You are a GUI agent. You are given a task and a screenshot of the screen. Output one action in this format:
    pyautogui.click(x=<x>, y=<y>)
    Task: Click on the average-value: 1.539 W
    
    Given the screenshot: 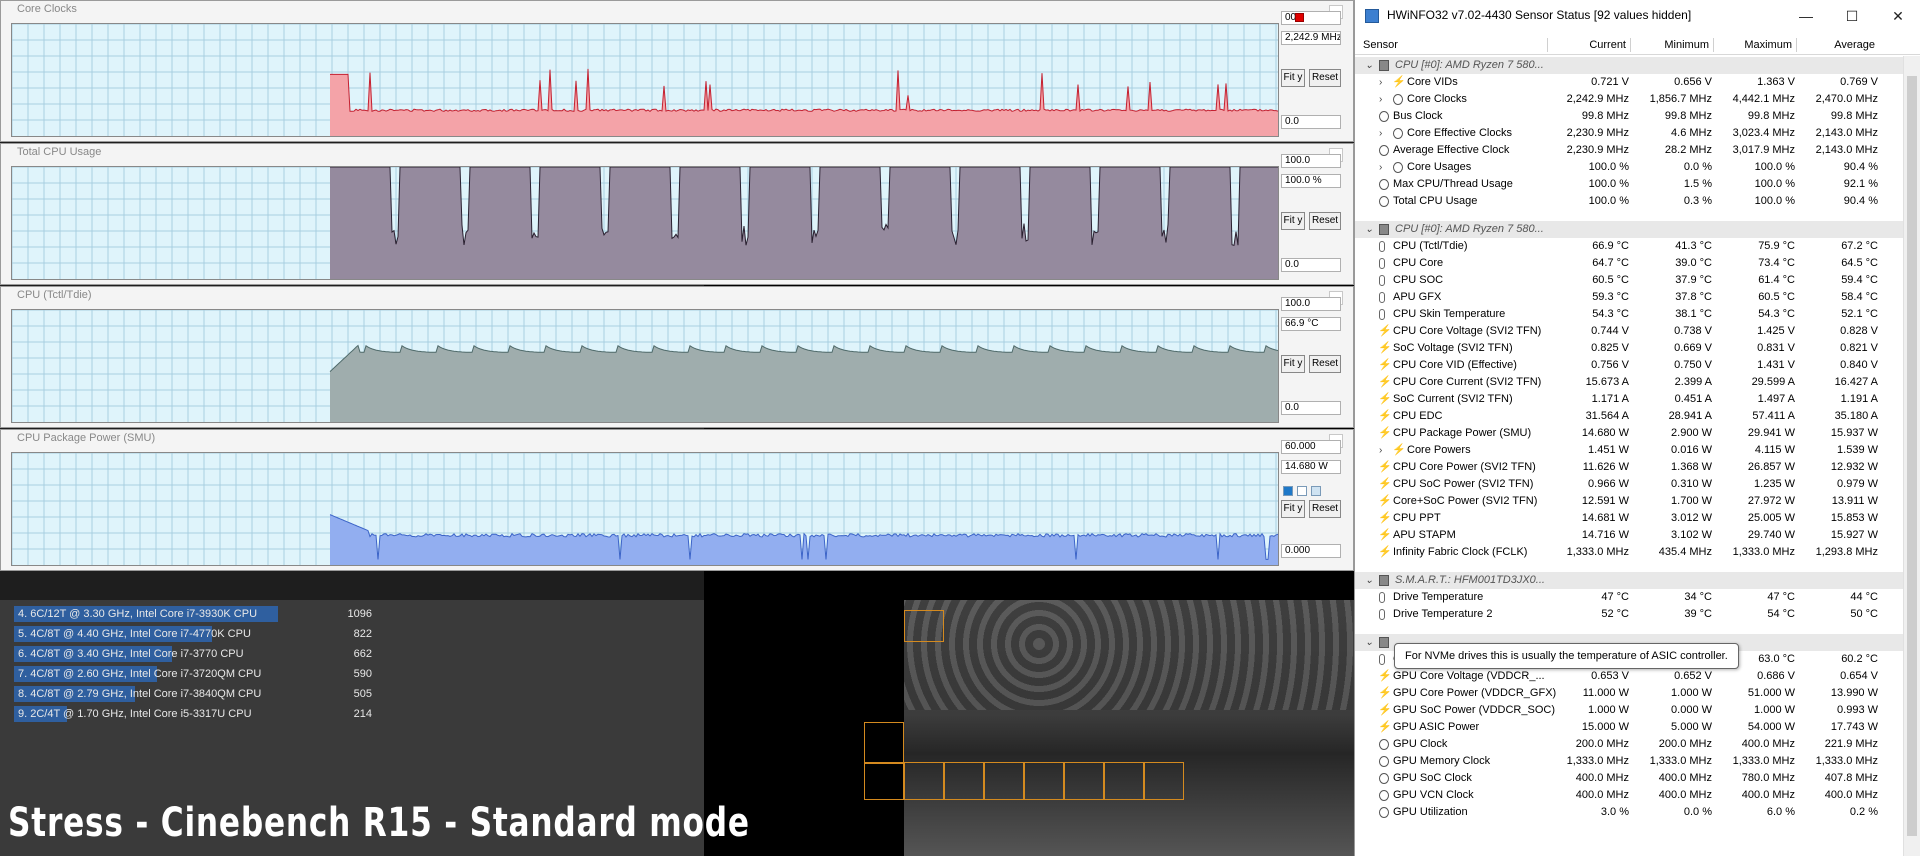 What is the action you would take?
    pyautogui.click(x=1857, y=450)
    